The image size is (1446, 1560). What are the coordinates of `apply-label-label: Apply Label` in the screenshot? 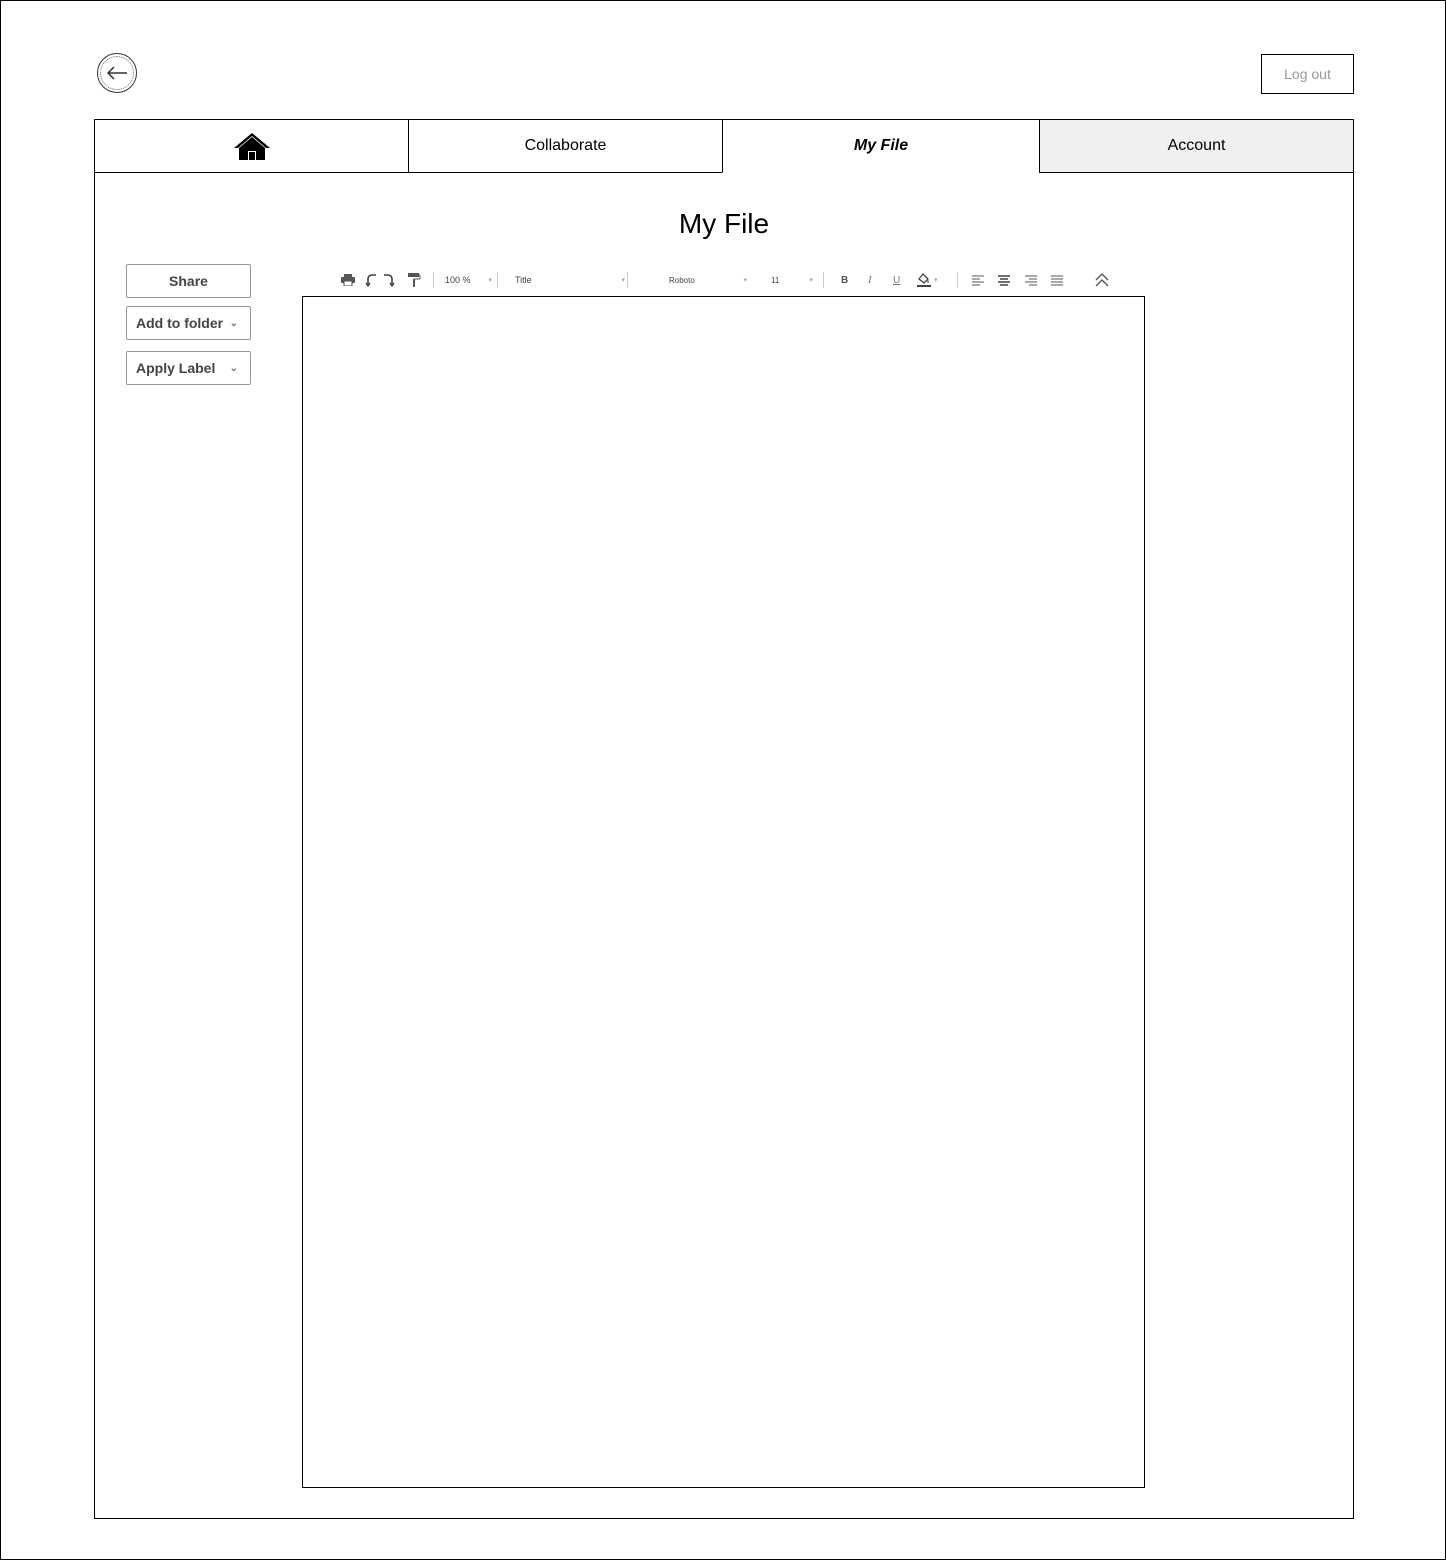 It's located at (176, 368).